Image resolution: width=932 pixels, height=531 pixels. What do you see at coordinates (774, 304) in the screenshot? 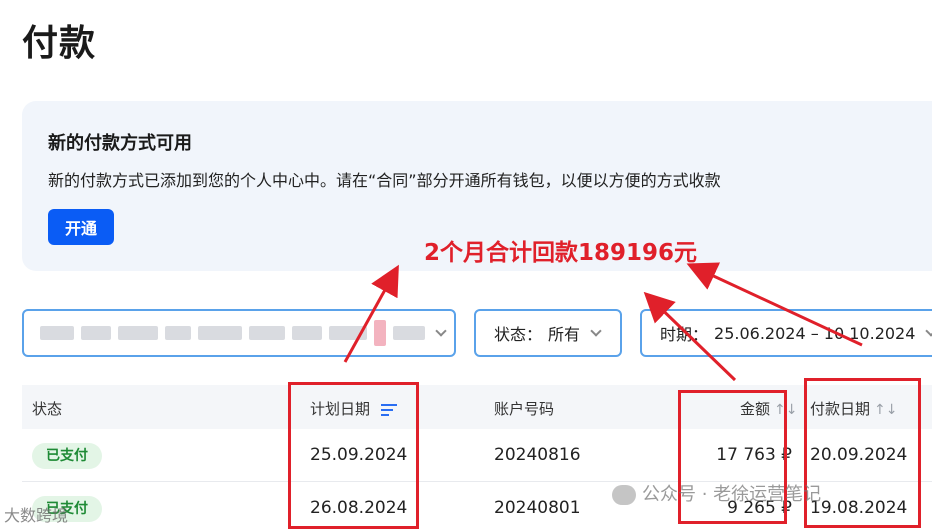
I see `arrow-to-payment-date` at bounding box center [774, 304].